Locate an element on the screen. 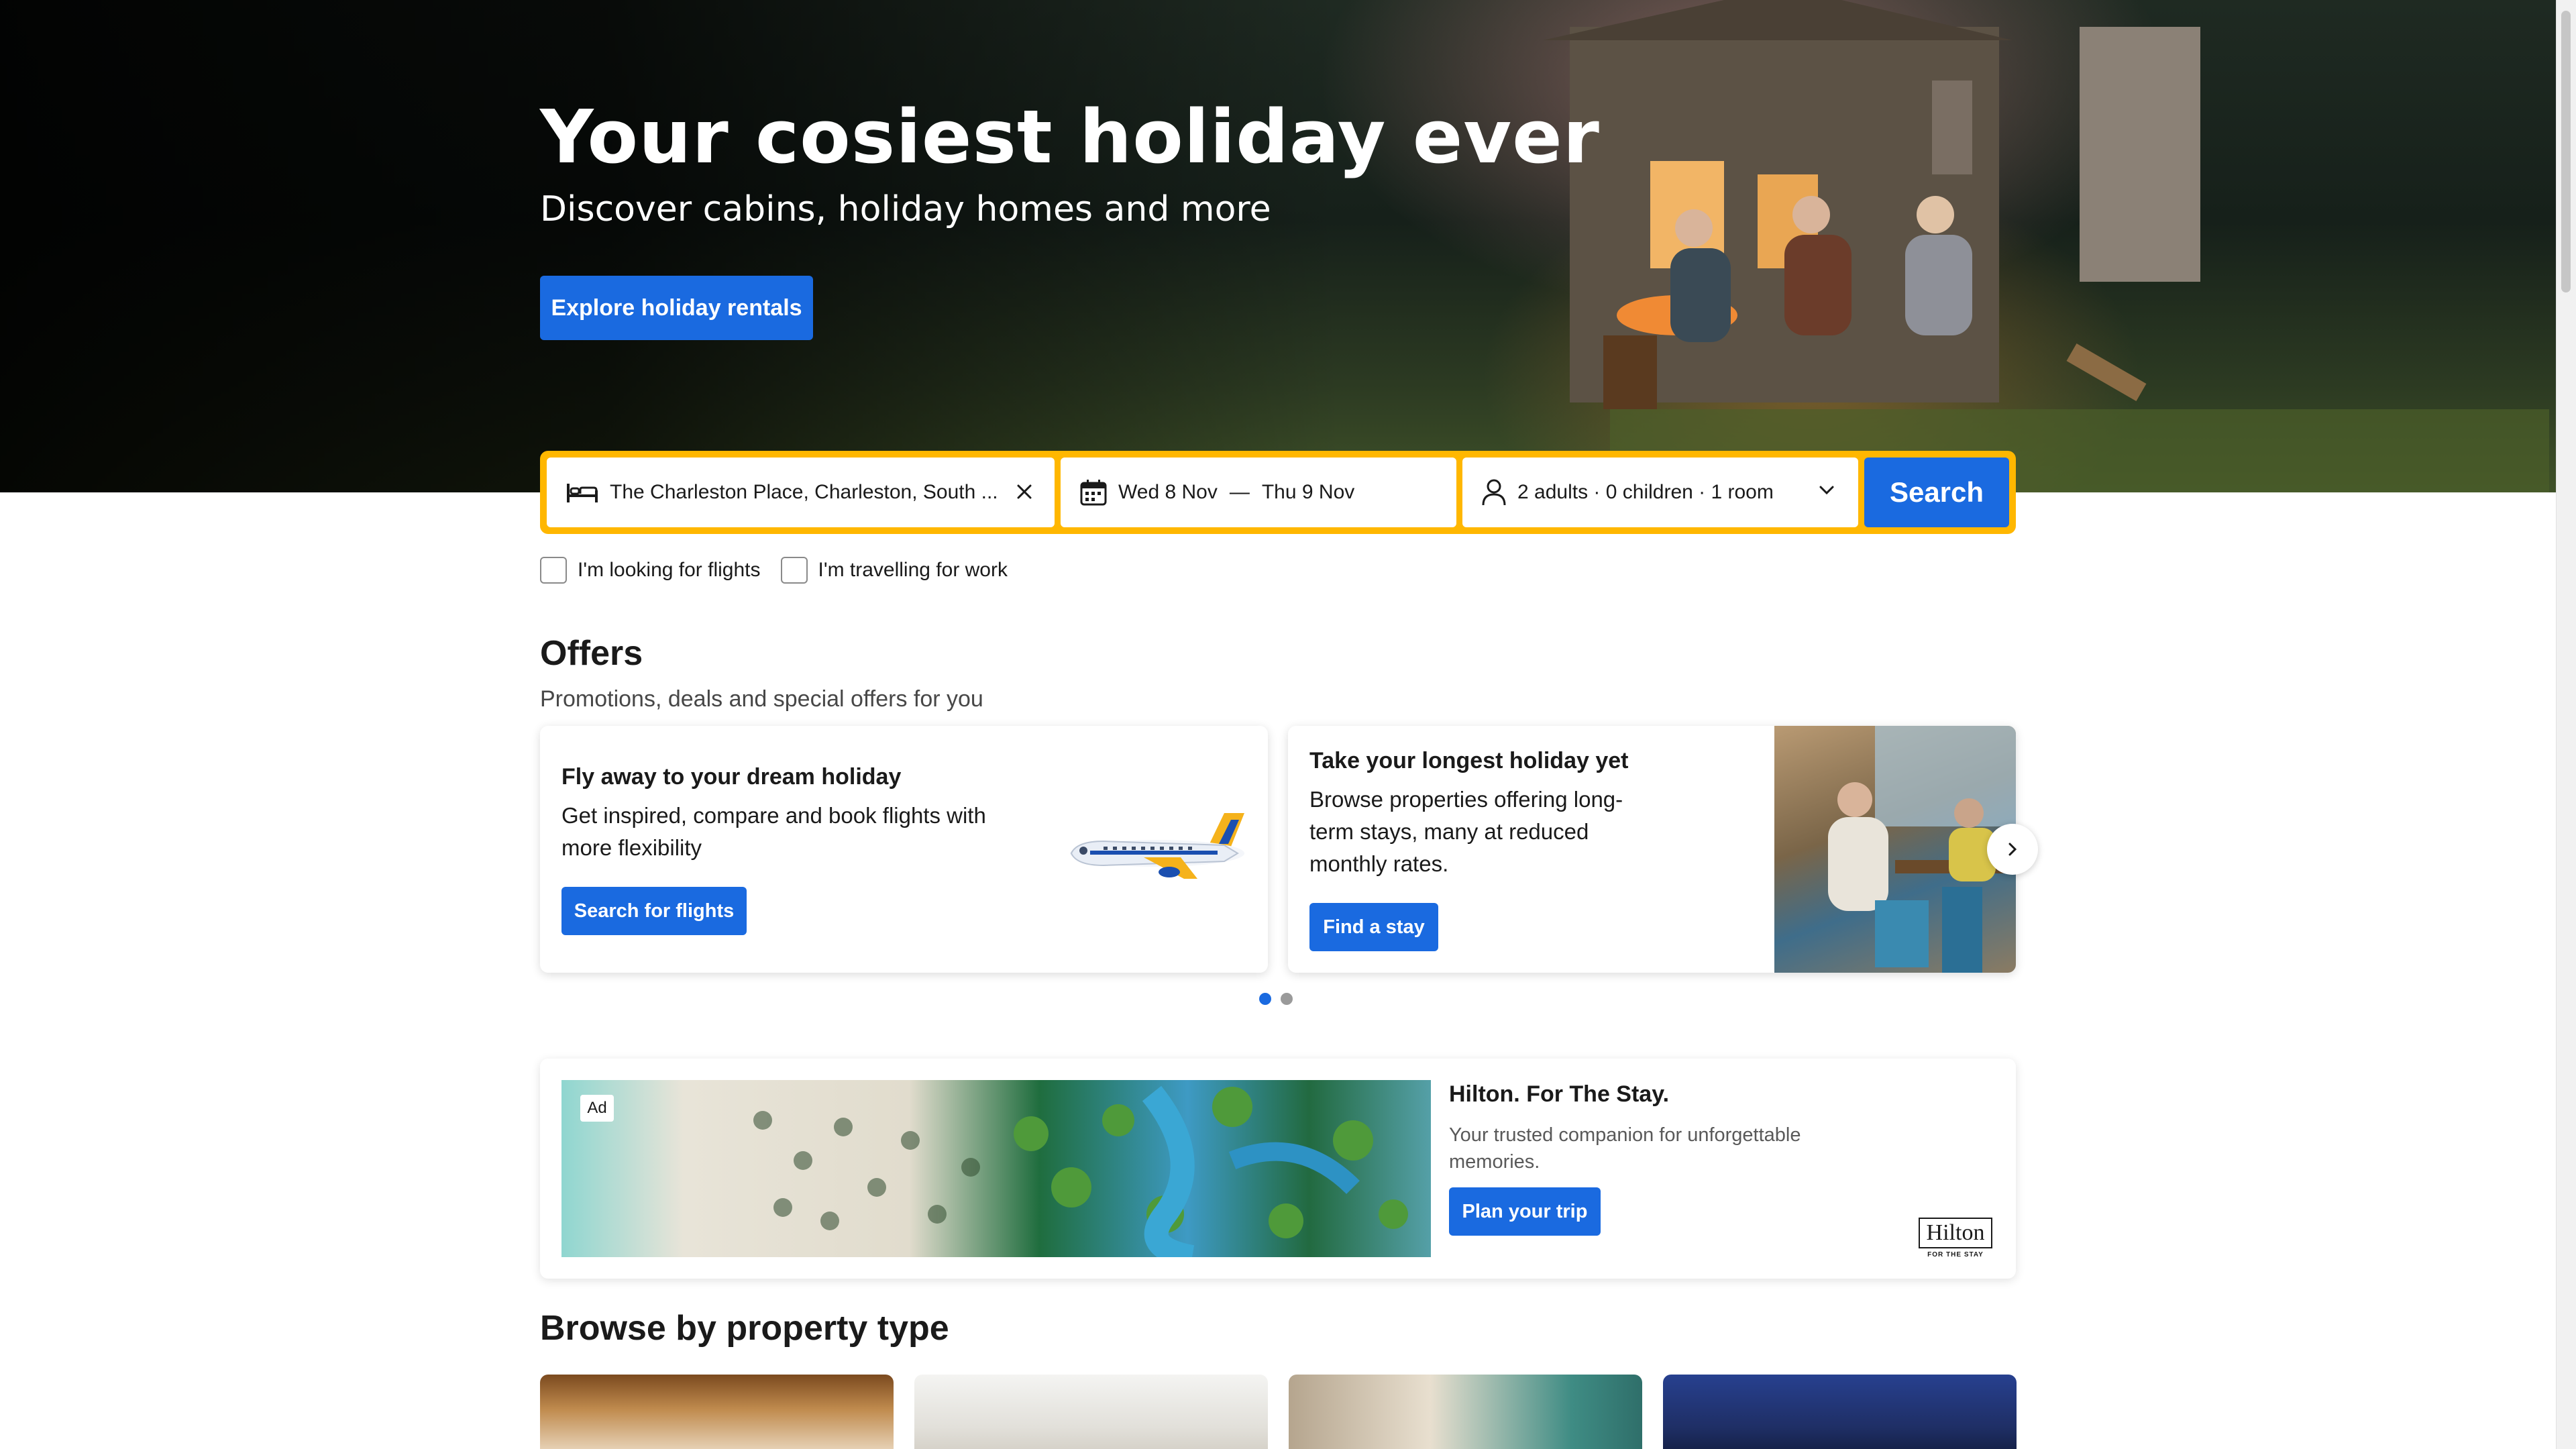 The width and height of the screenshot is (2576, 1449). pagination-dot-active is located at coordinates (1265, 999).